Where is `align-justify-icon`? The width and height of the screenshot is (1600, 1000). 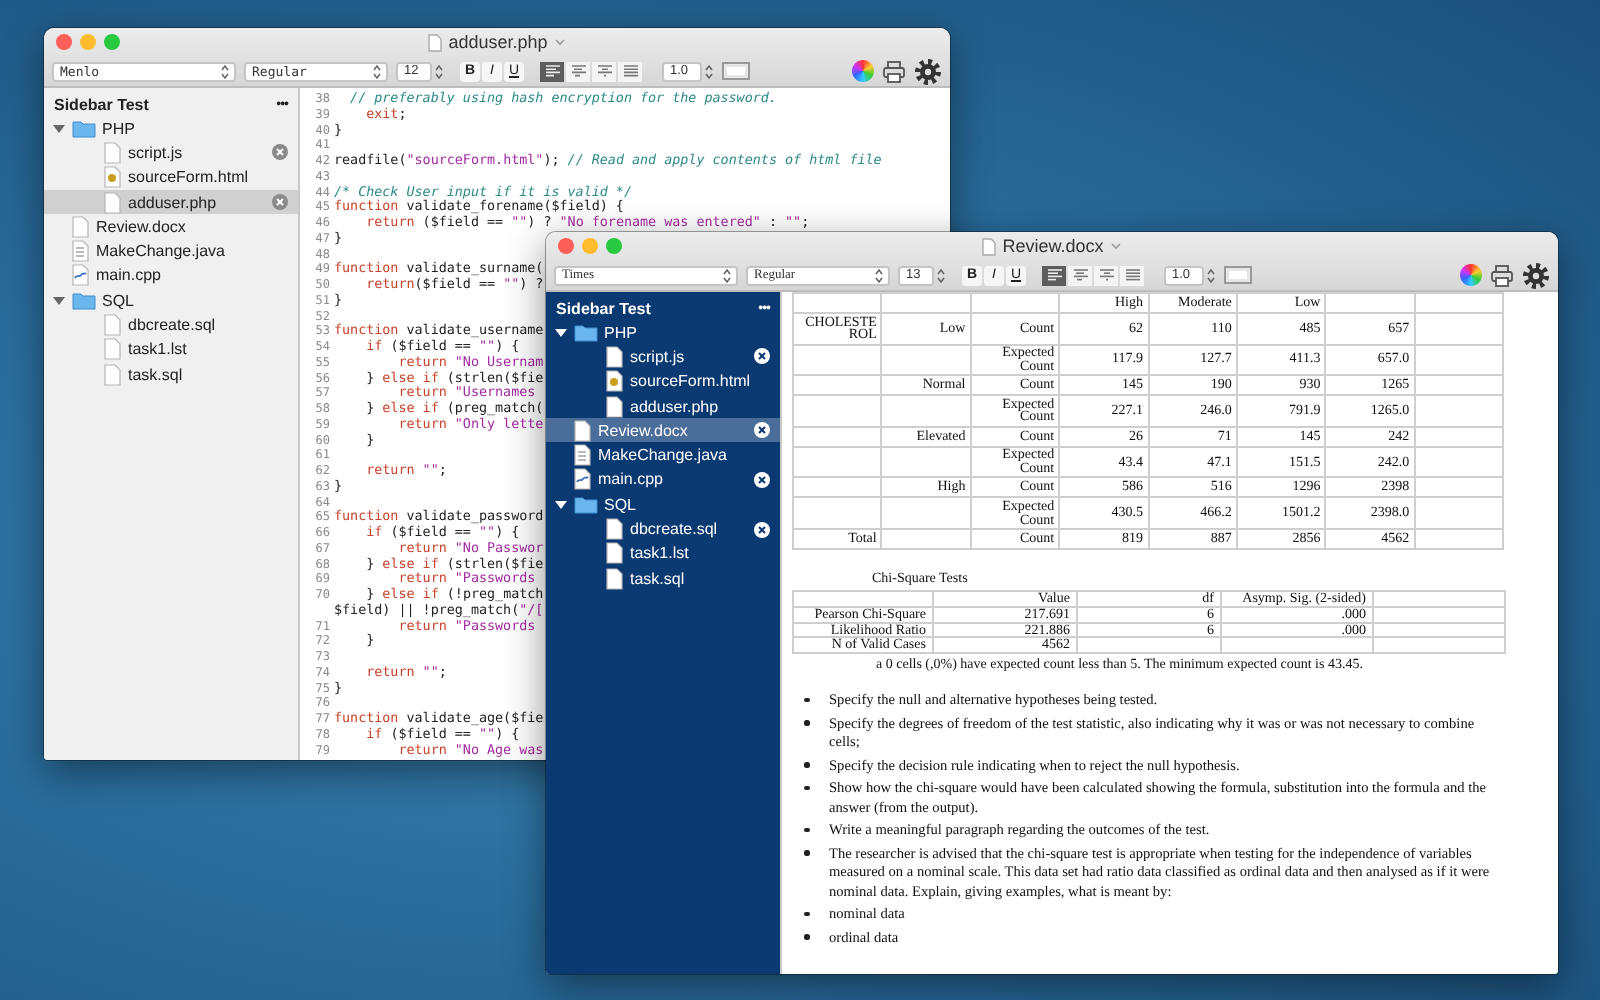 align-justify-icon is located at coordinates (630, 71).